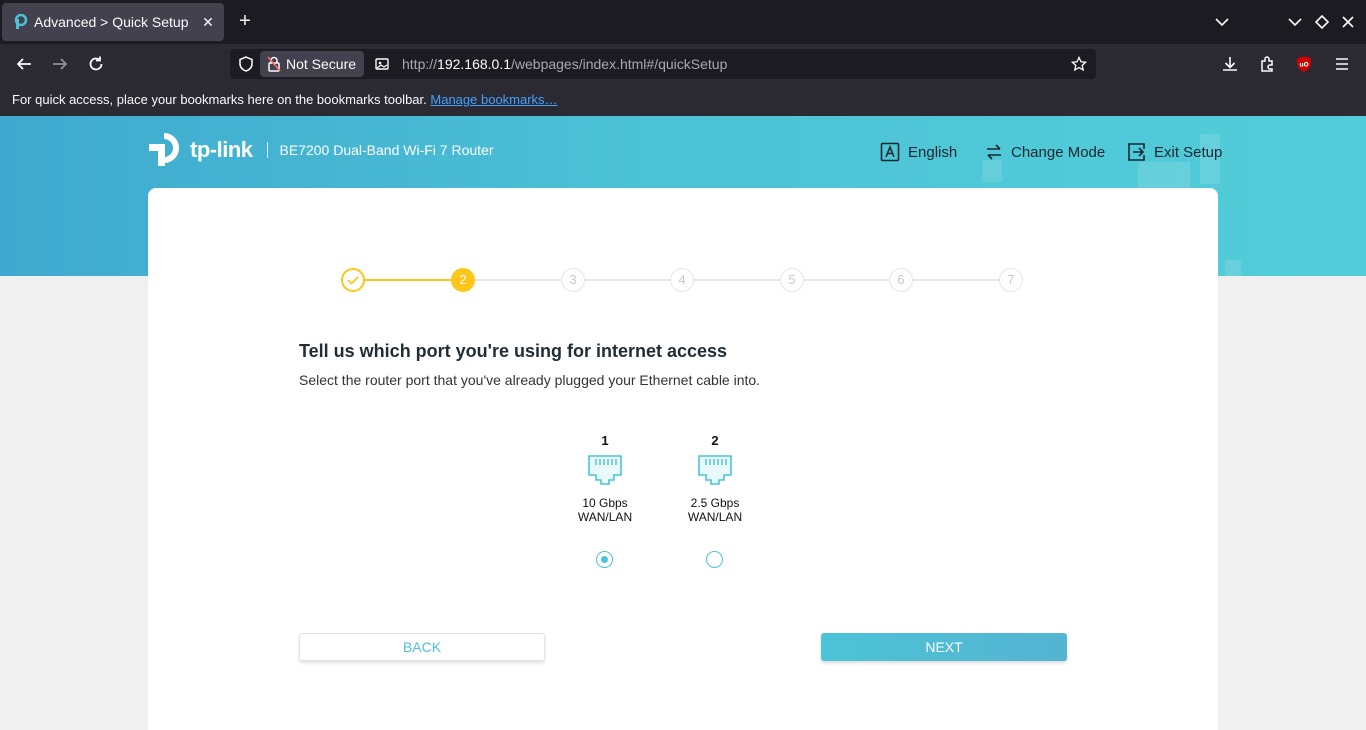  I want to click on port-speed: 10 Gbps, so click(605, 503).